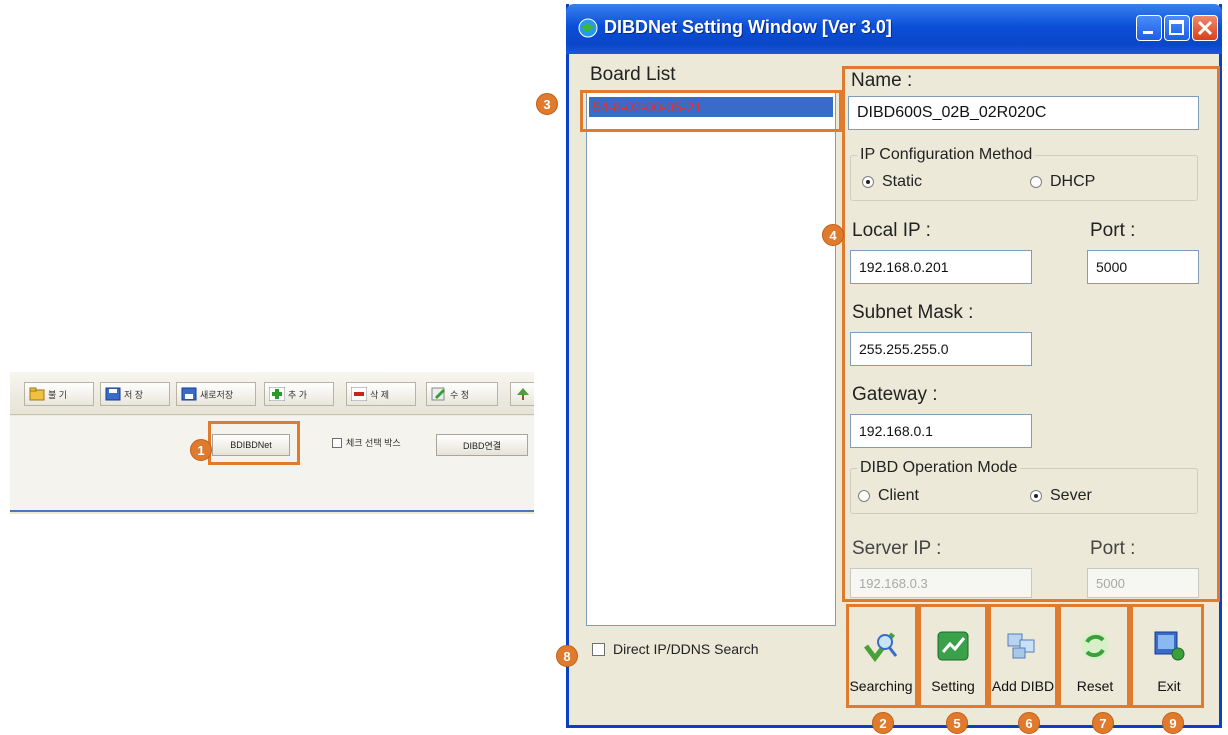 The image size is (1228, 735). I want to click on main-toolbar: 불 기 저 장 새로저장 추 가 삭 제 수 정, so click(272, 393).